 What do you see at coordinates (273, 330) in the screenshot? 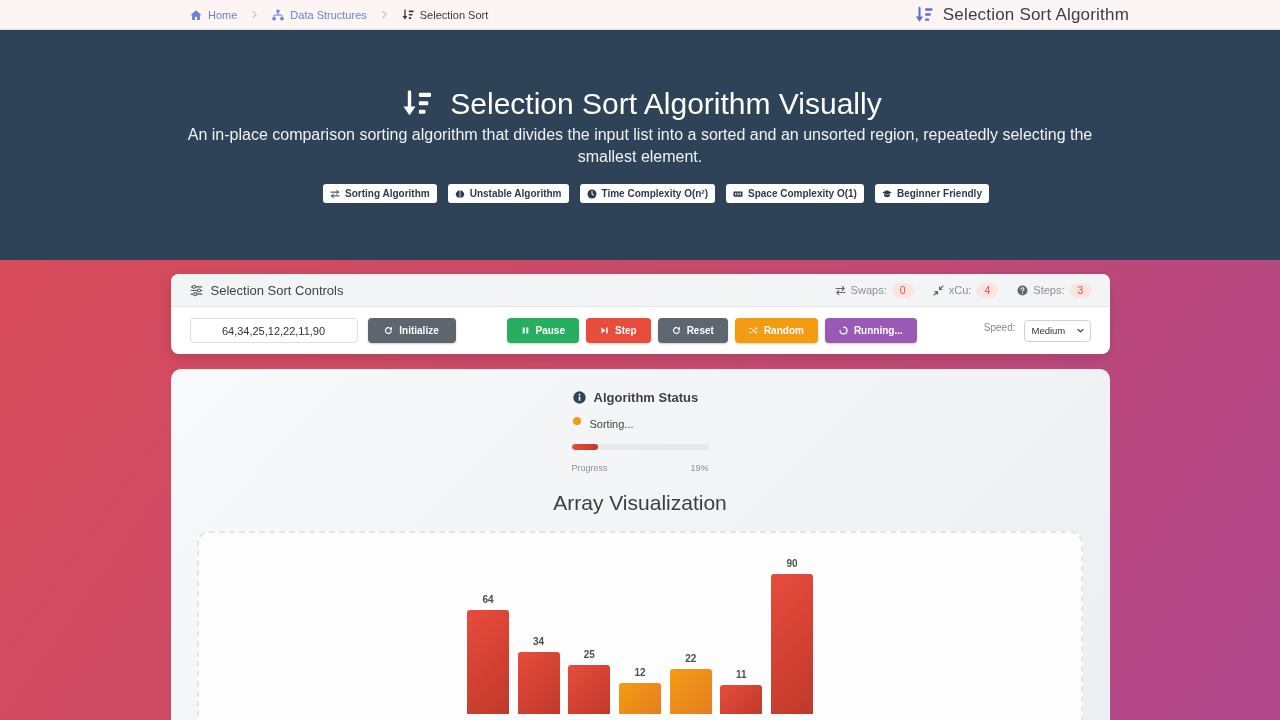
I see `array-input: 64,34,25,12,22,11,90` at bounding box center [273, 330].